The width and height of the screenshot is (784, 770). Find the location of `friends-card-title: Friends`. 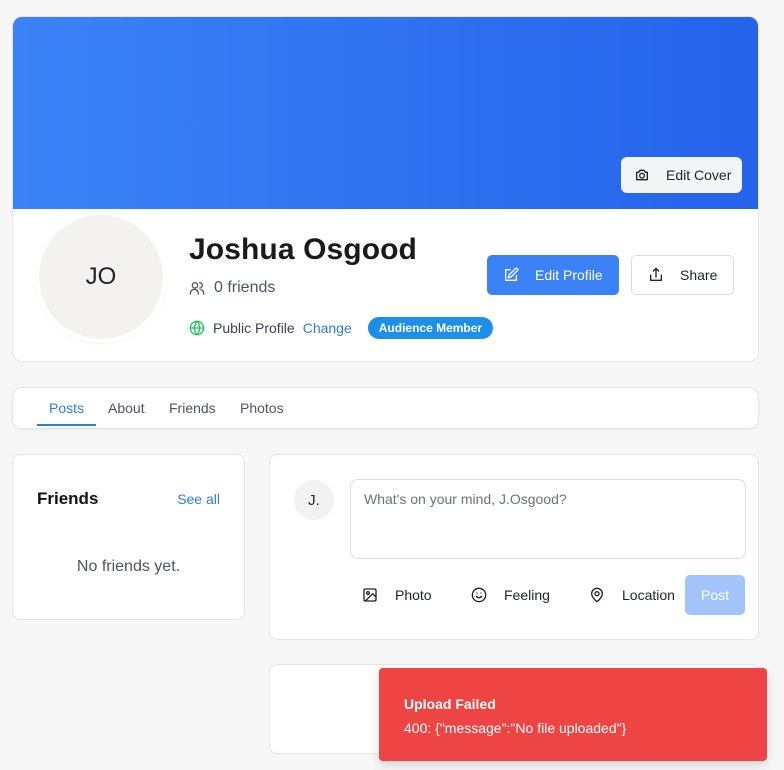

friends-card-title: Friends is located at coordinates (68, 498).